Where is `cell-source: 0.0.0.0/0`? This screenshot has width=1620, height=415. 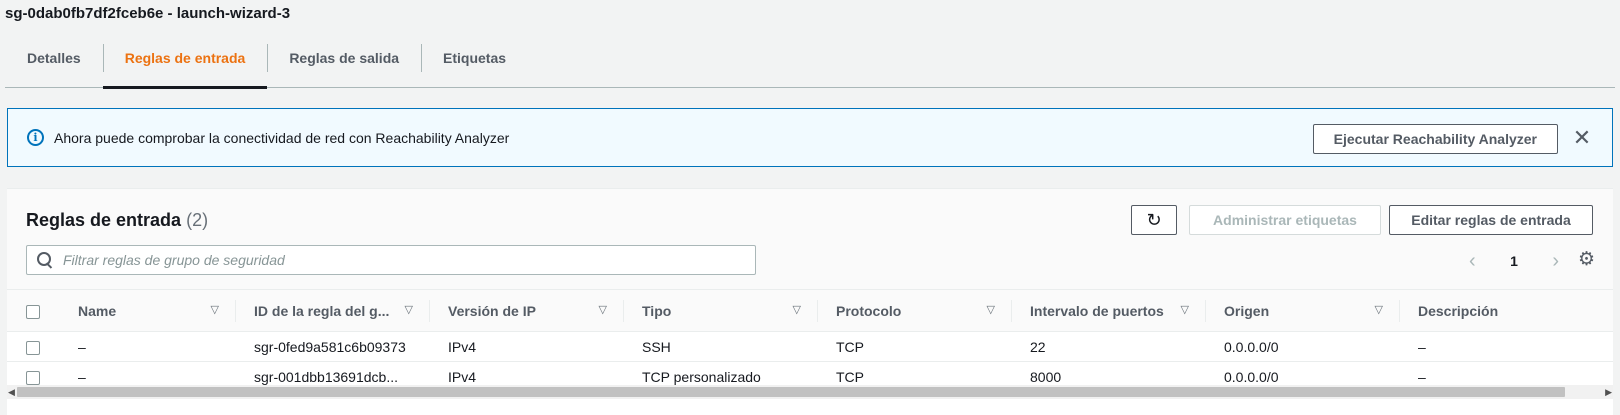
cell-source: 0.0.0.0/0 is located at coordinates (1251, 346).